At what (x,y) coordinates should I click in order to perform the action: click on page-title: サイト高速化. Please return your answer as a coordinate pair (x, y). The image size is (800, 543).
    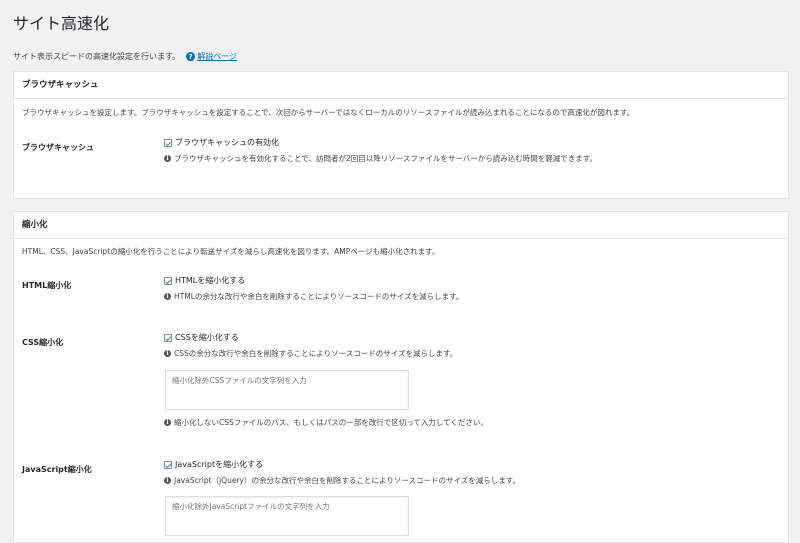
    Looking at the image, I should click on (61, 23).